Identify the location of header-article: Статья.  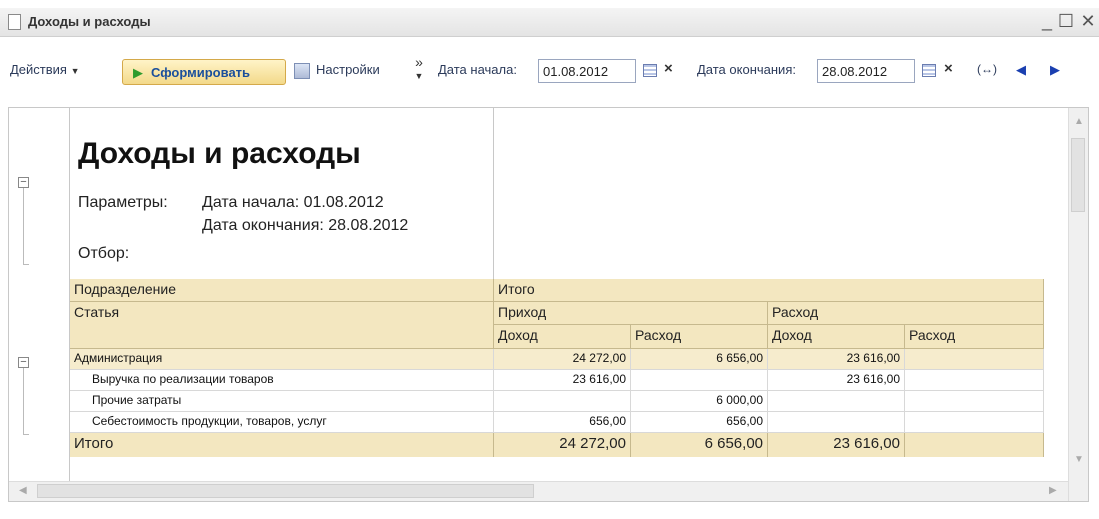
(282, 325).